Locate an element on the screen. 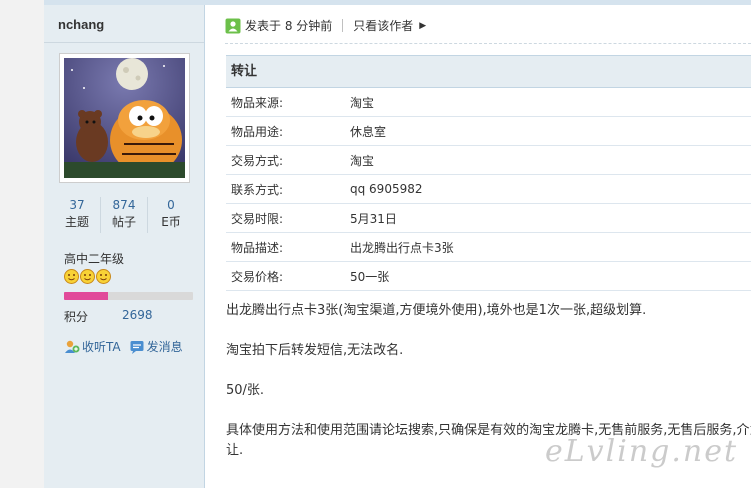 This screenshot has height=488, width=751. follow-button: 收听TA is located at coordinates (92, 346).